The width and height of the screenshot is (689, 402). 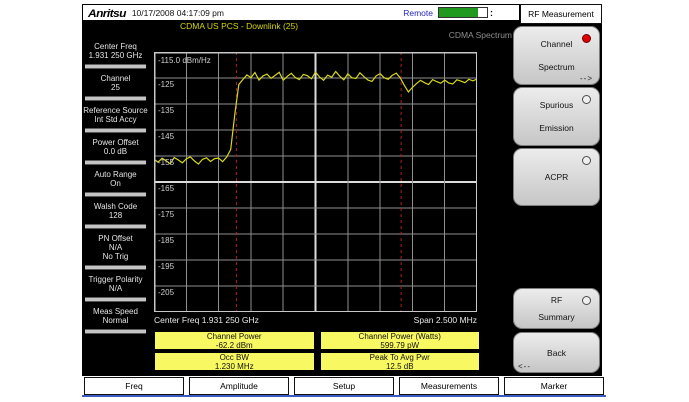 I want to click on rf-measurement-title: RF Measurement, so click(x=561, y=14).